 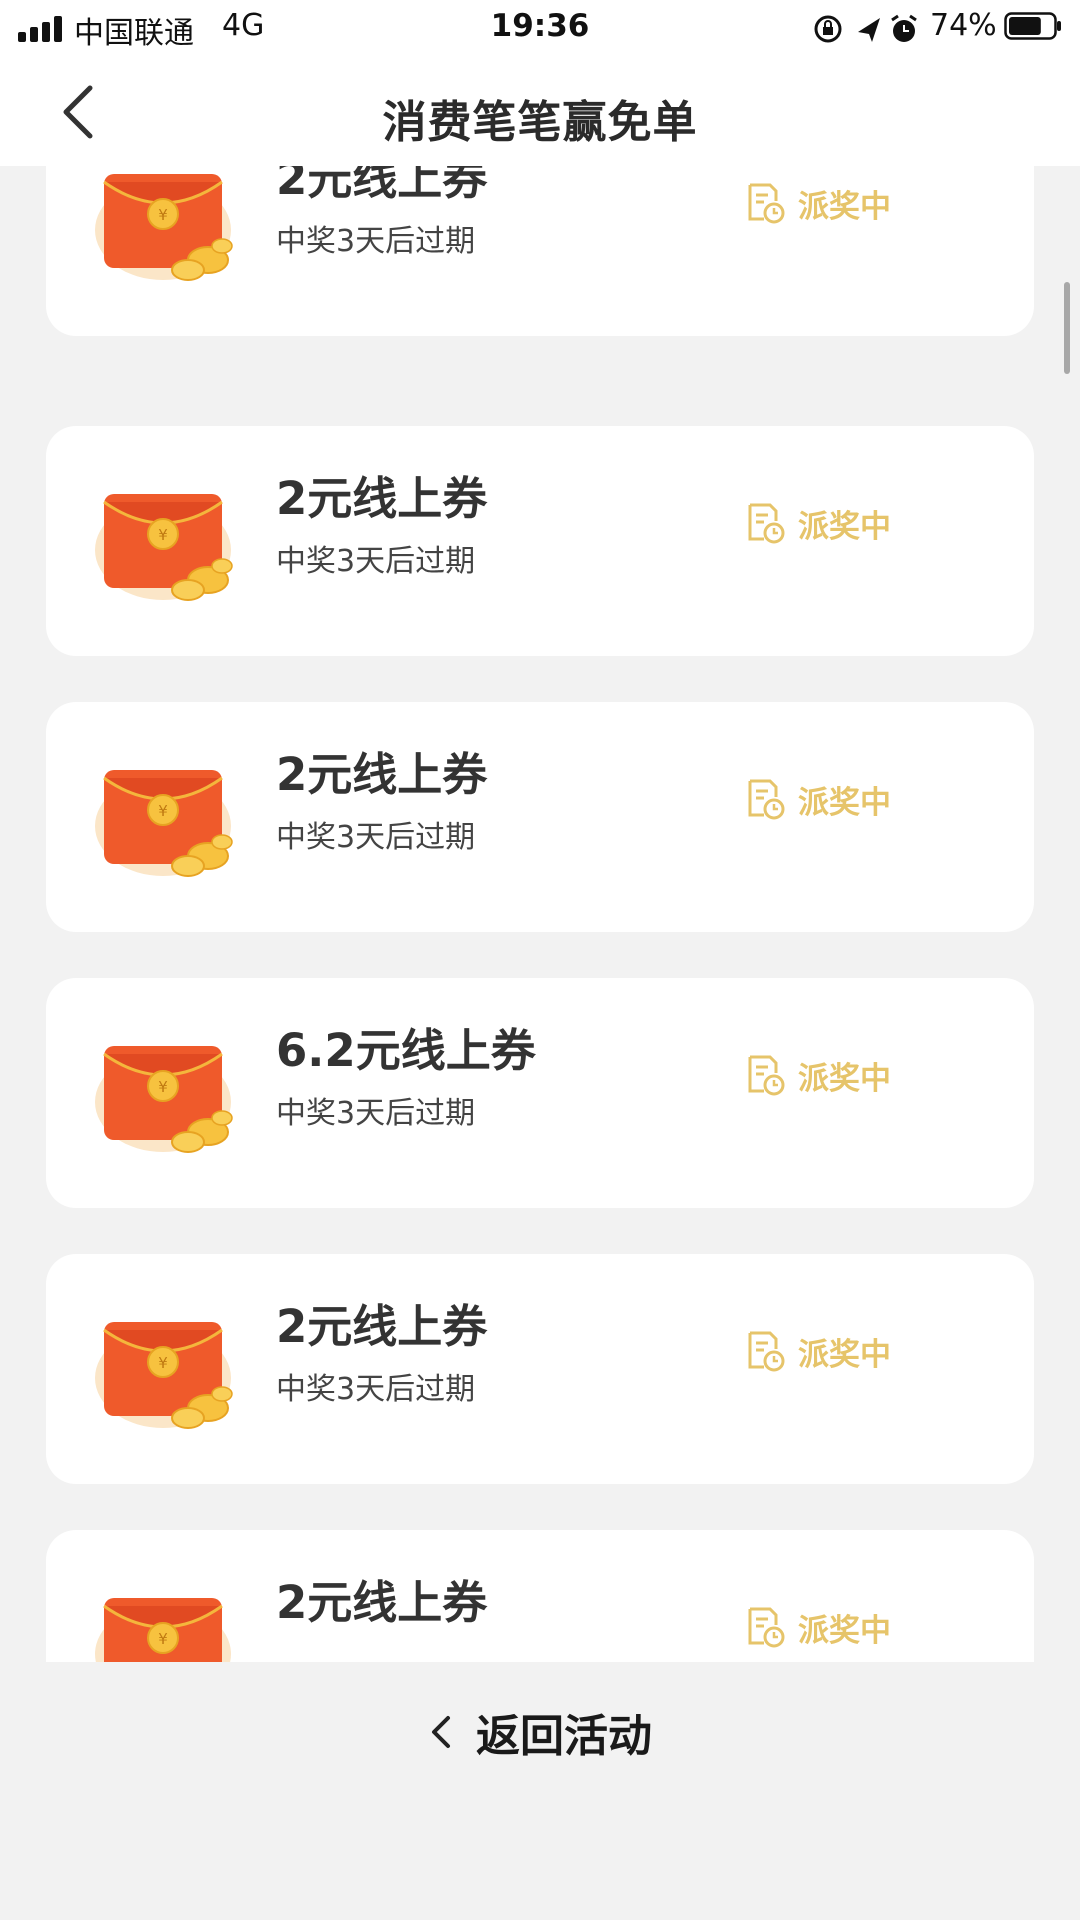 I want to click on page-title: 消费笔笔赢免单, so click(x=540, y=122).